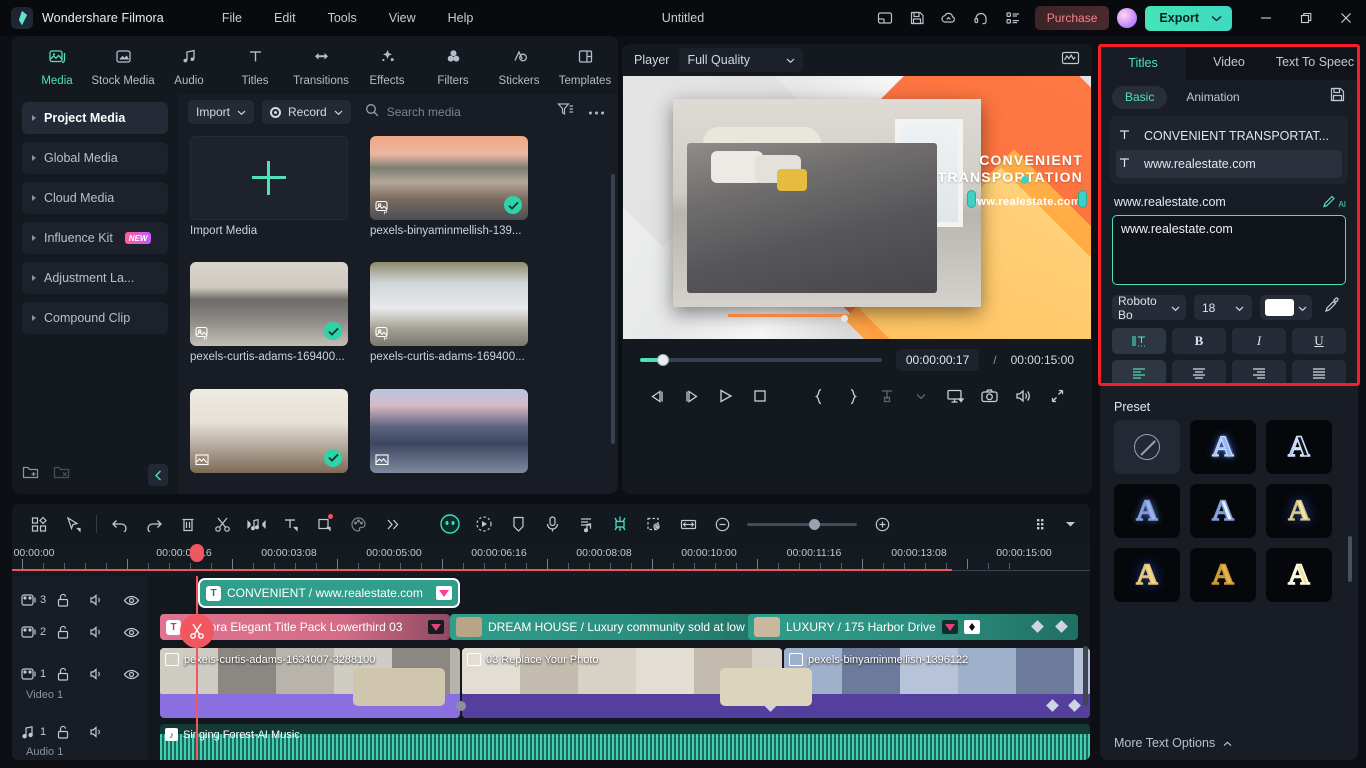 This screenshot has height=768, width=1366. What do you see at coordinates (97, 674) in the screenshot?
I see `mute-icon` at bounding box center [97, 674].